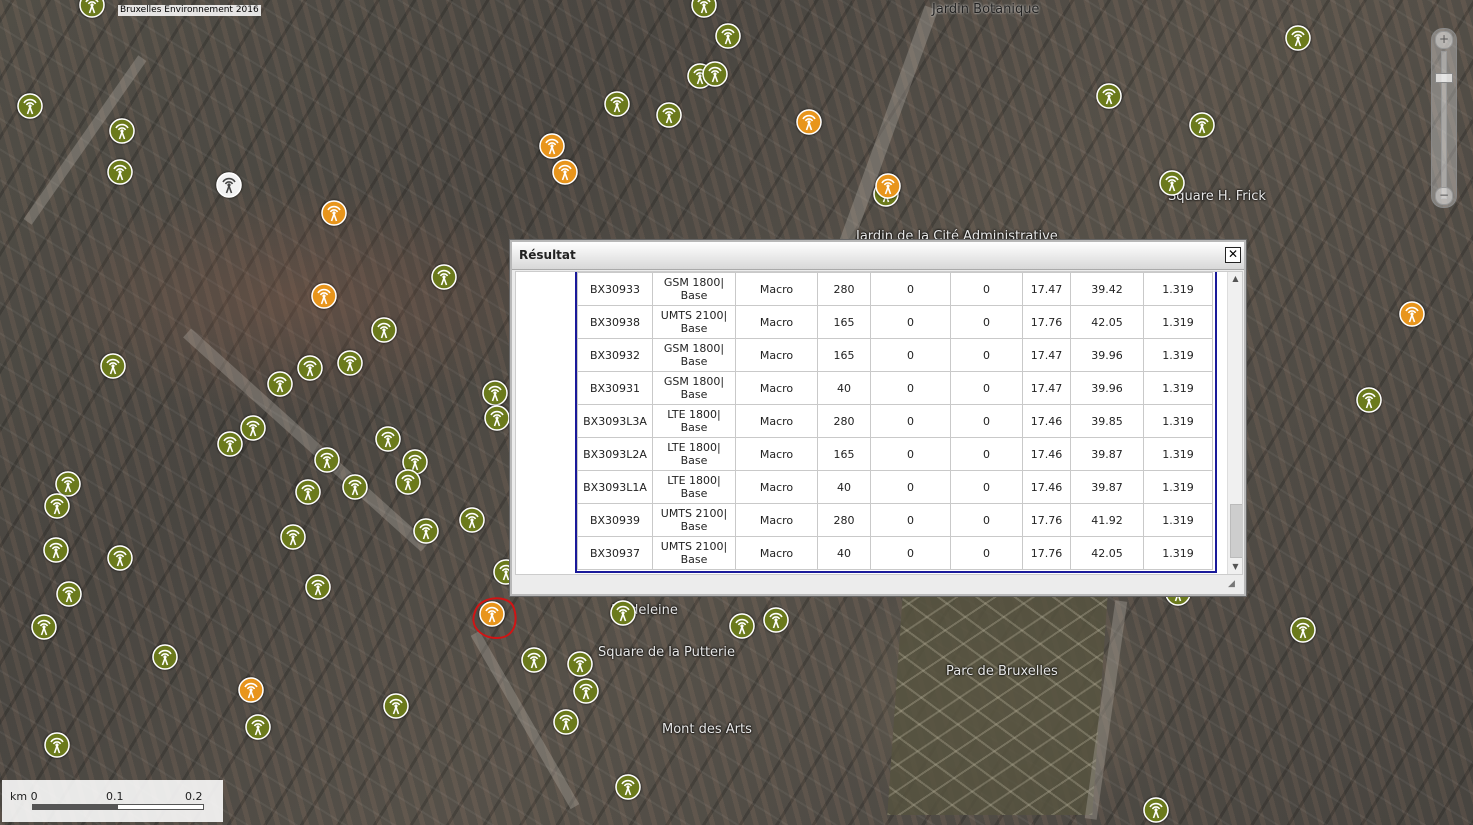 This screenshot has height=825, width=1473. What do you see at coordinates (1178, 388) in the screenshot?
I see `value-e-cell: 1.319` at bounding box center [1178, 388].